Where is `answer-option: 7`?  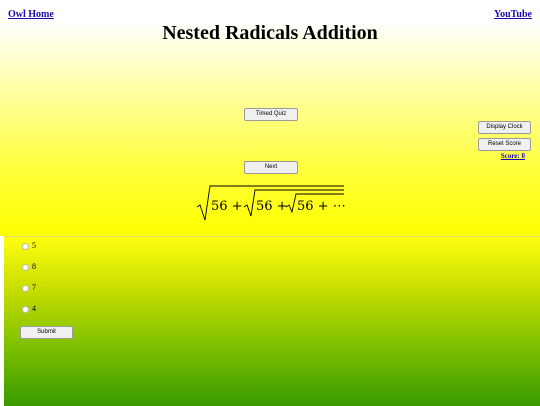 answer-option: 7 is located at coordinates (29, 288).